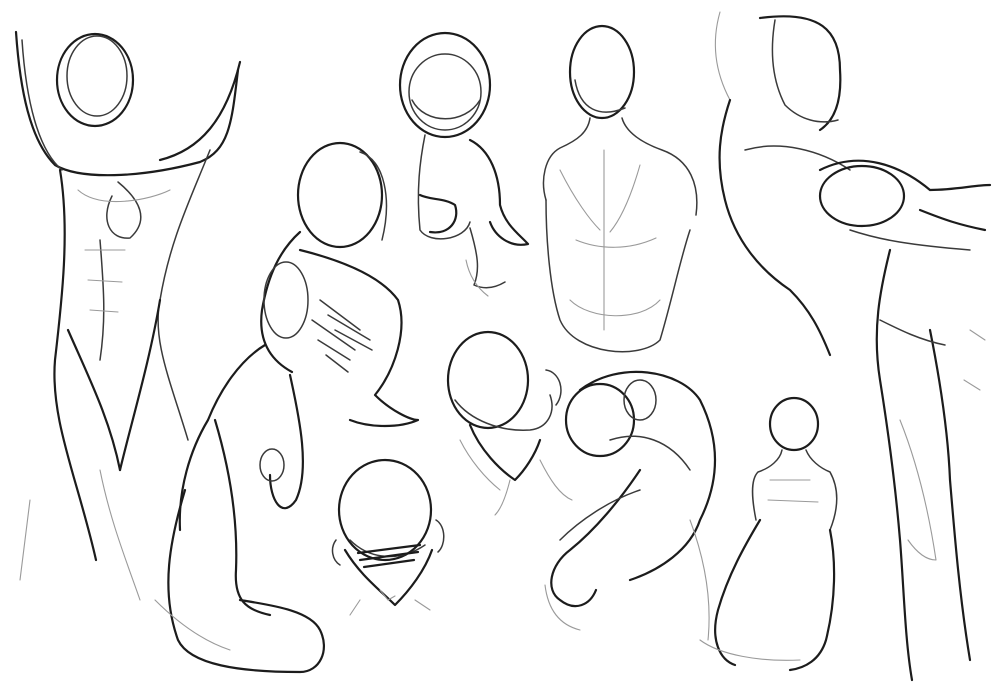 The width and height of the screenshot is (1000, 698). Describe the element at coordinates (509, 423) in the screenshot. I see `figure-head-tilted` at that location.